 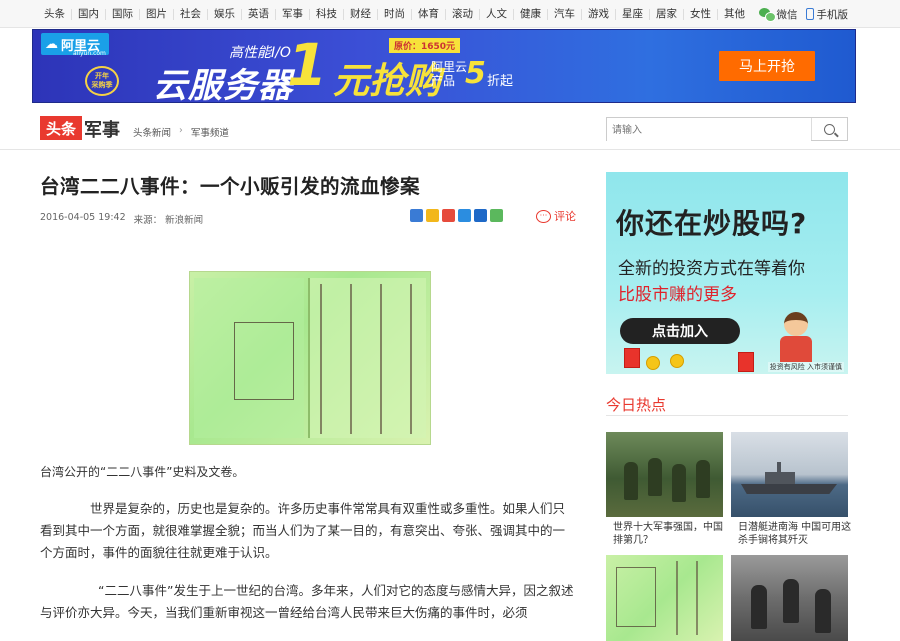 I want to click on comment-icon, so click(x=543, y=216).